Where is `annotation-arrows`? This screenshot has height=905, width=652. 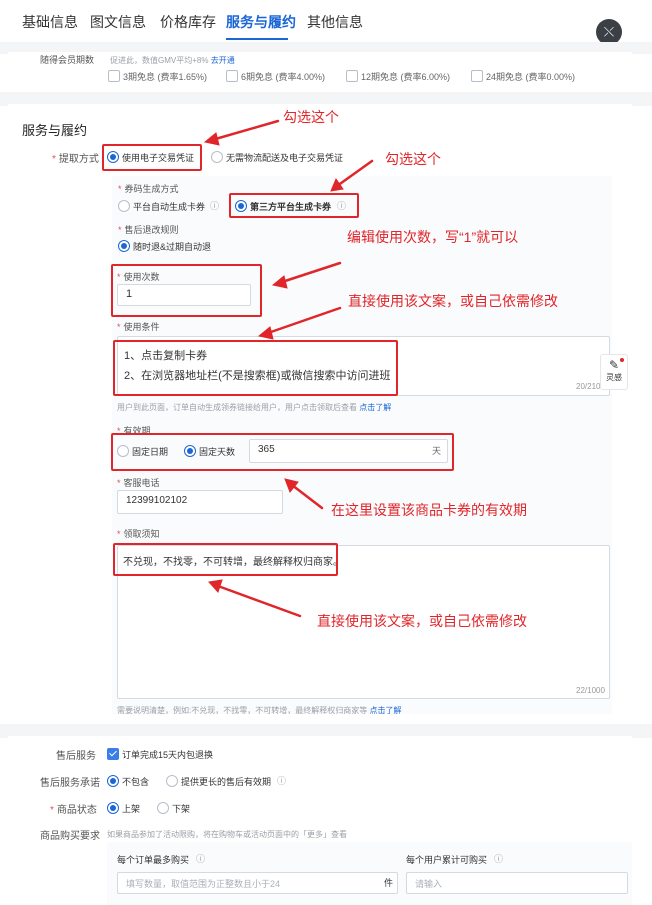
annotation-arrows is located at coordinates (288, 368).